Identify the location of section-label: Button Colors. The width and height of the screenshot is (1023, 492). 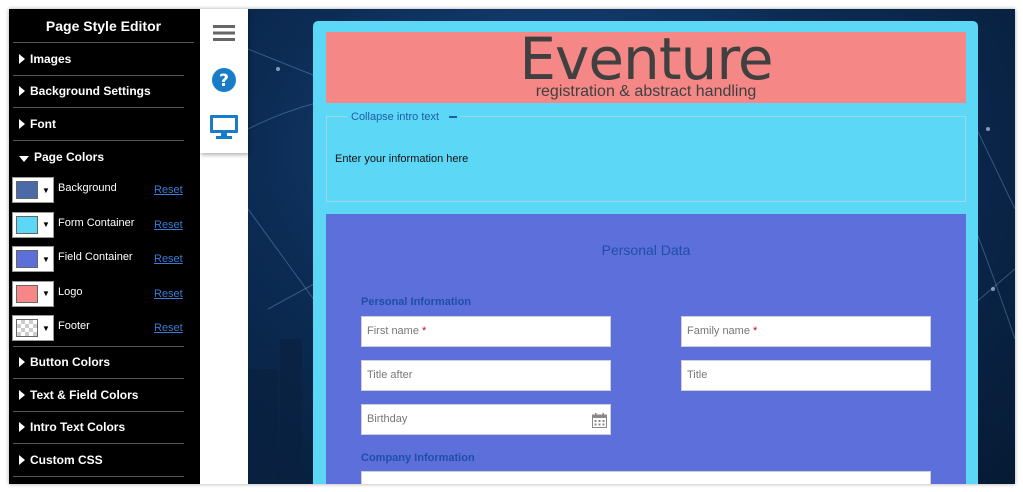
(70, 362).